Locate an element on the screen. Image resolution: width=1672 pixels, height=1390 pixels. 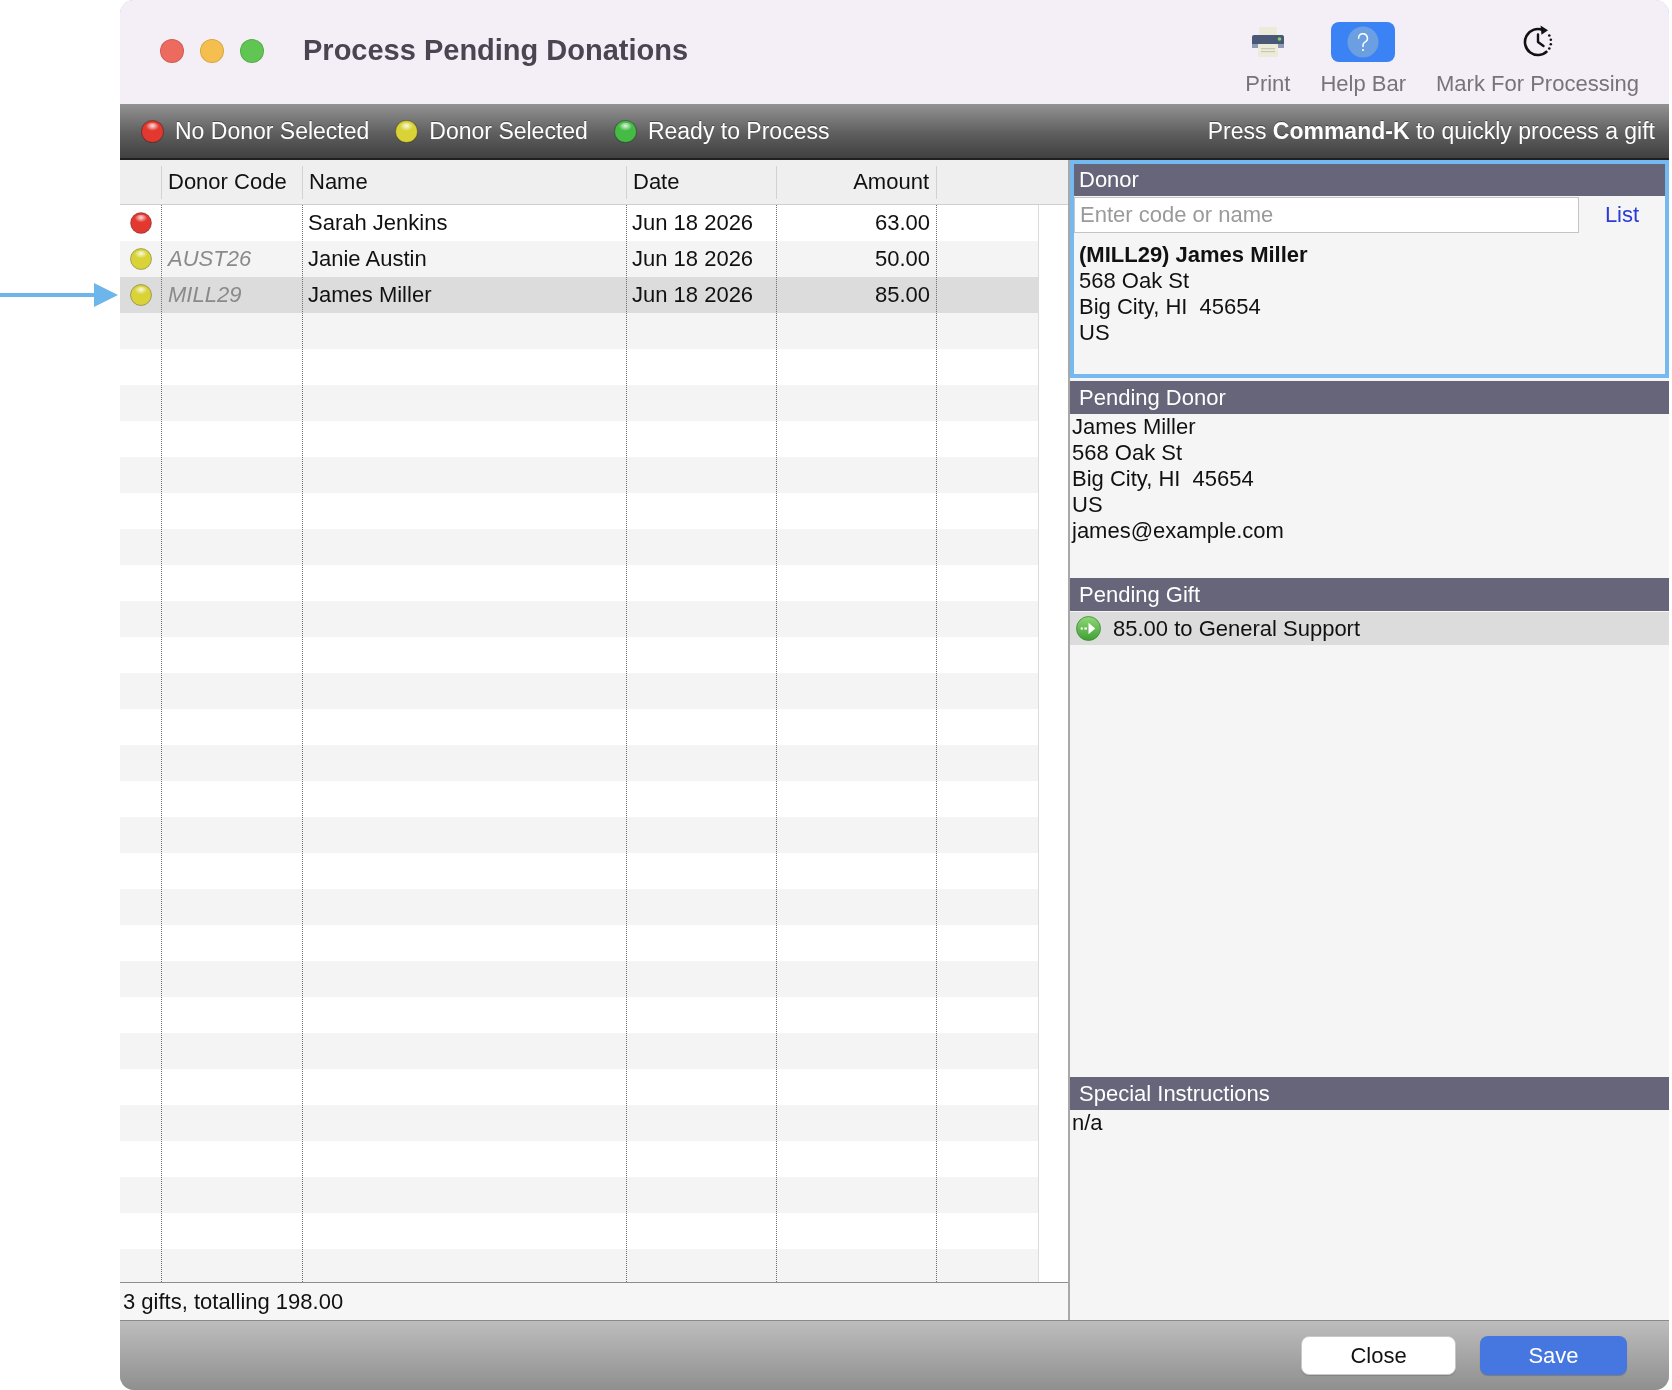
table-cell-text: MILL29 is located at coordinates (205, 295).